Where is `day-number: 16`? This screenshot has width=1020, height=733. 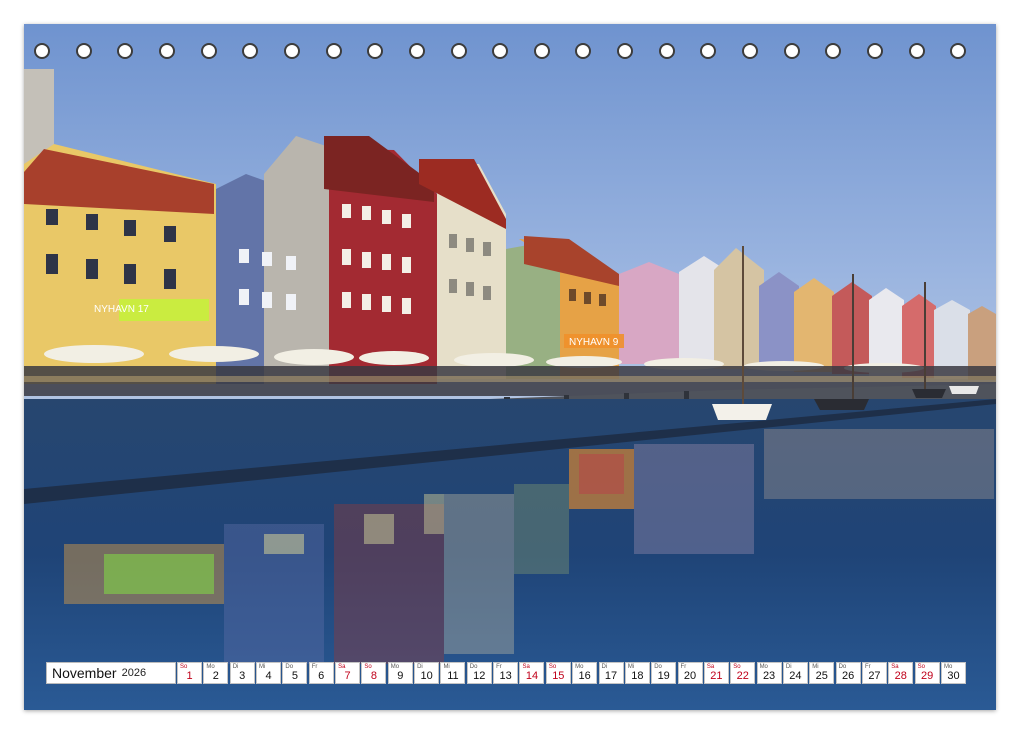 day-number: 16 is located at coordinates (584, 676).